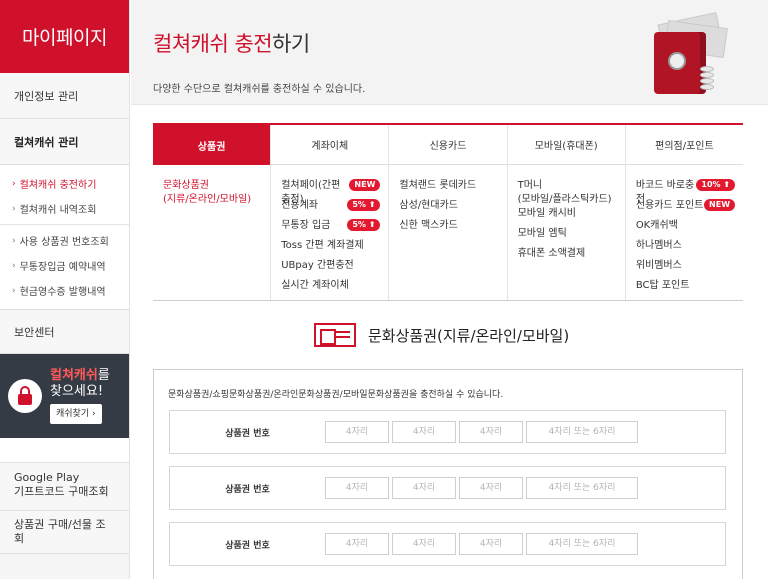  What do you see at coordinates (334, 289) in the screenshot?
I see `tab-item-realtime-transfer: 실시간 계좌이체` at bounding box center [334, 289].